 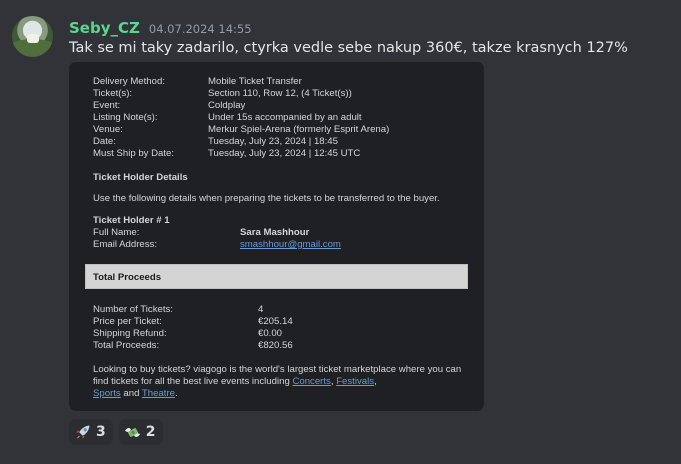 What do you see at coordinates (178, 309) in the screenshot?
I see `proceeds-row: Number of Tickets: 4` at bounding box center [178, 309].